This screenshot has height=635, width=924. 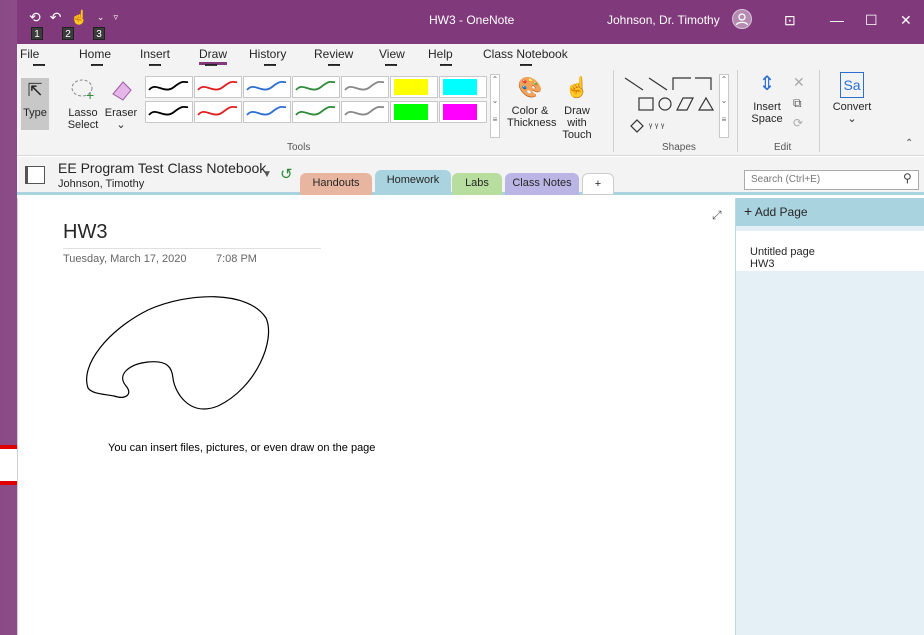 I want to click on rotate-icon: ⟳, so click(x=798, y=123).